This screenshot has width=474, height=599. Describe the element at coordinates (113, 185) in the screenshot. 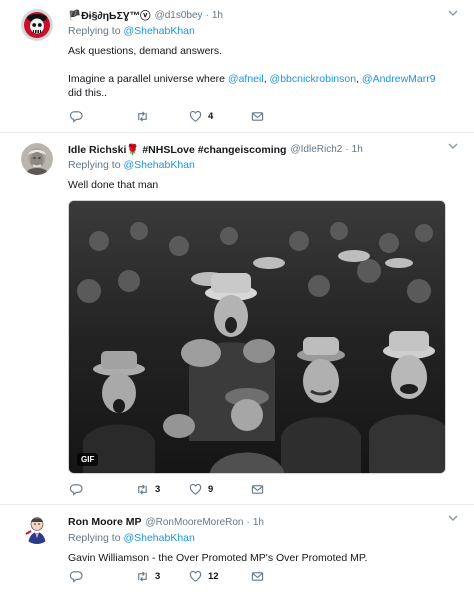

I see `tweet-text-line: Well done that man` at that location.